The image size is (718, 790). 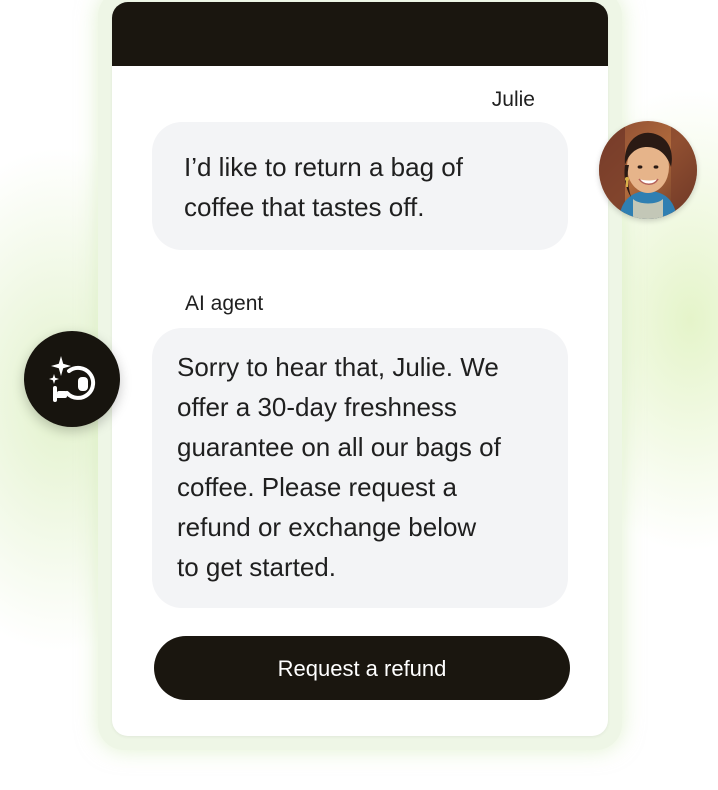 I want to click on agent-message-line: Sorry to hear that, Julie. We, so click(x=338, y=367).